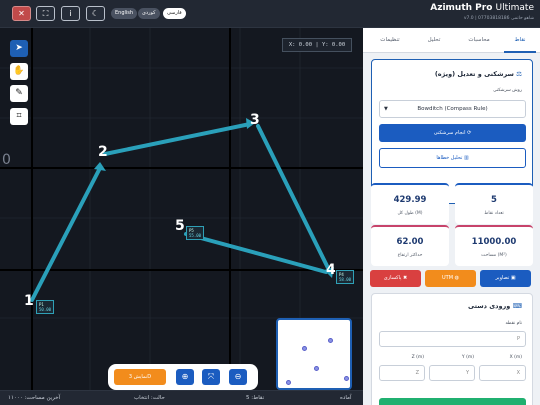 The height and width of the screenshot is (405, 540). Describe the element at coordinates (19, 48) in the screenshot. I see `pointer-icon: ➤` at that location.